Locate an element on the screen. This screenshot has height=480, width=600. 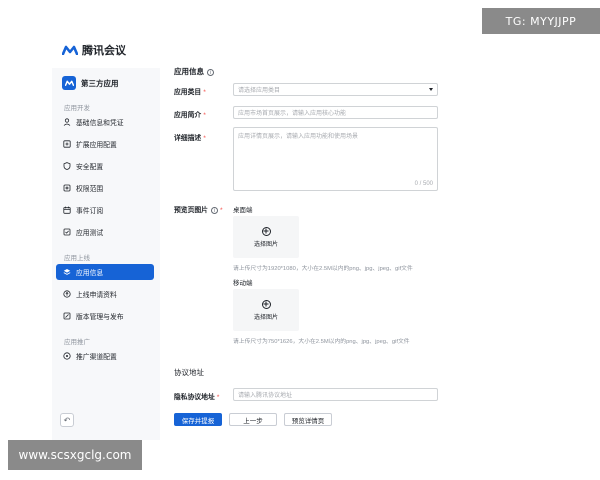
promote-icon is located at coordinates (67, 356).